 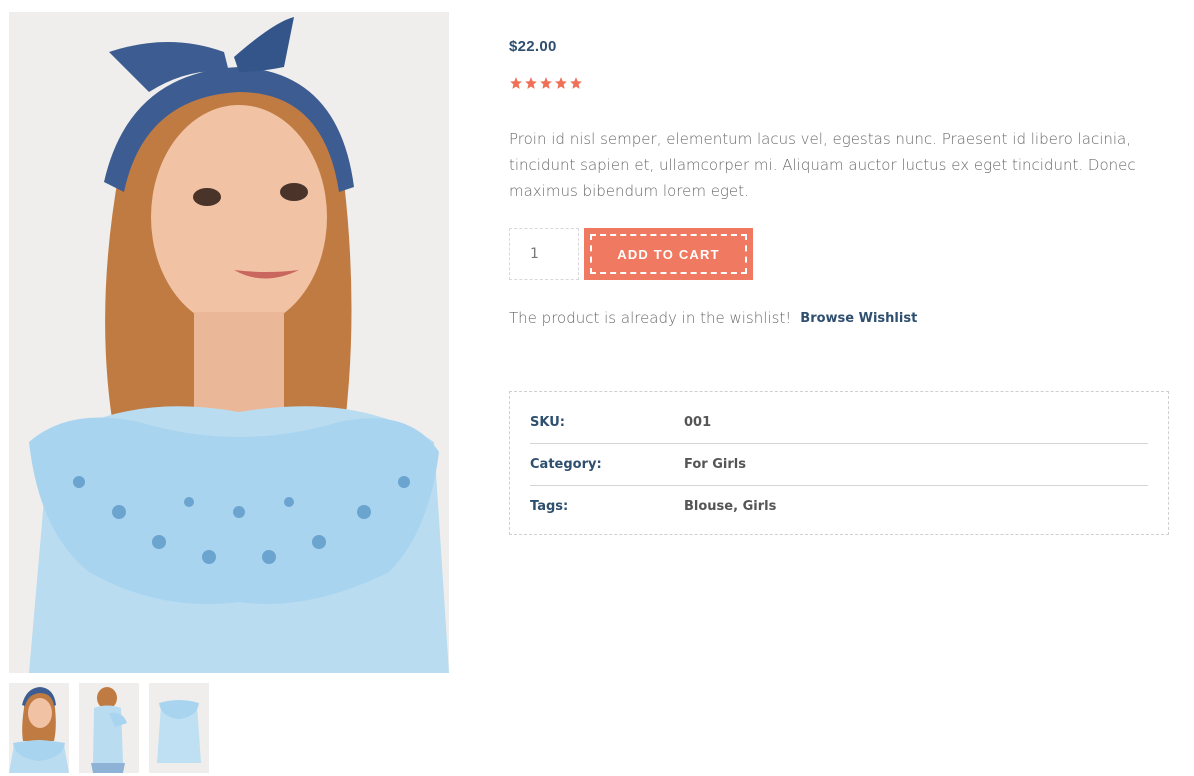 What do you see at coordinates (858, 318) in the screenshot?
I see `browse-wishlist-link: Browse Wishlist` at bounding box center [858, 318].